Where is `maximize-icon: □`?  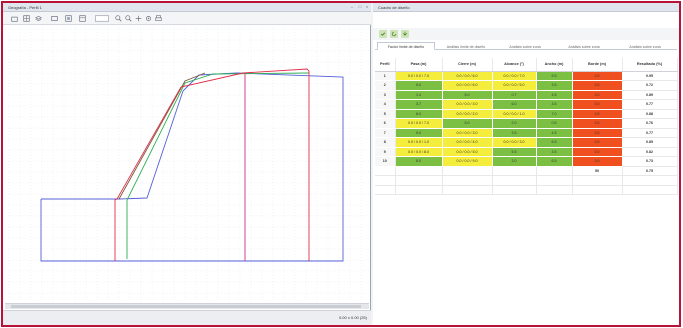
maximize-icon: □ is located at coordinates (360, 7).